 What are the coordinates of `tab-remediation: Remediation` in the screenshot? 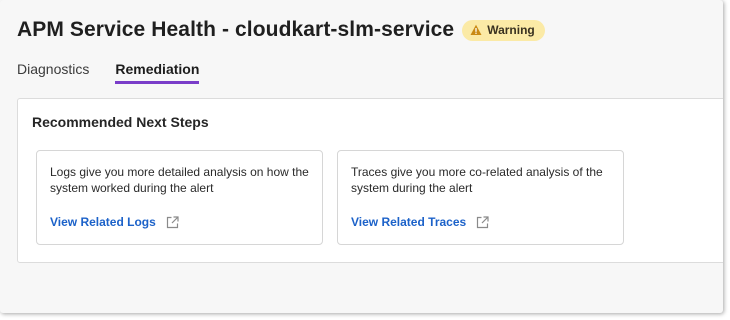 It's located at (157, 72).